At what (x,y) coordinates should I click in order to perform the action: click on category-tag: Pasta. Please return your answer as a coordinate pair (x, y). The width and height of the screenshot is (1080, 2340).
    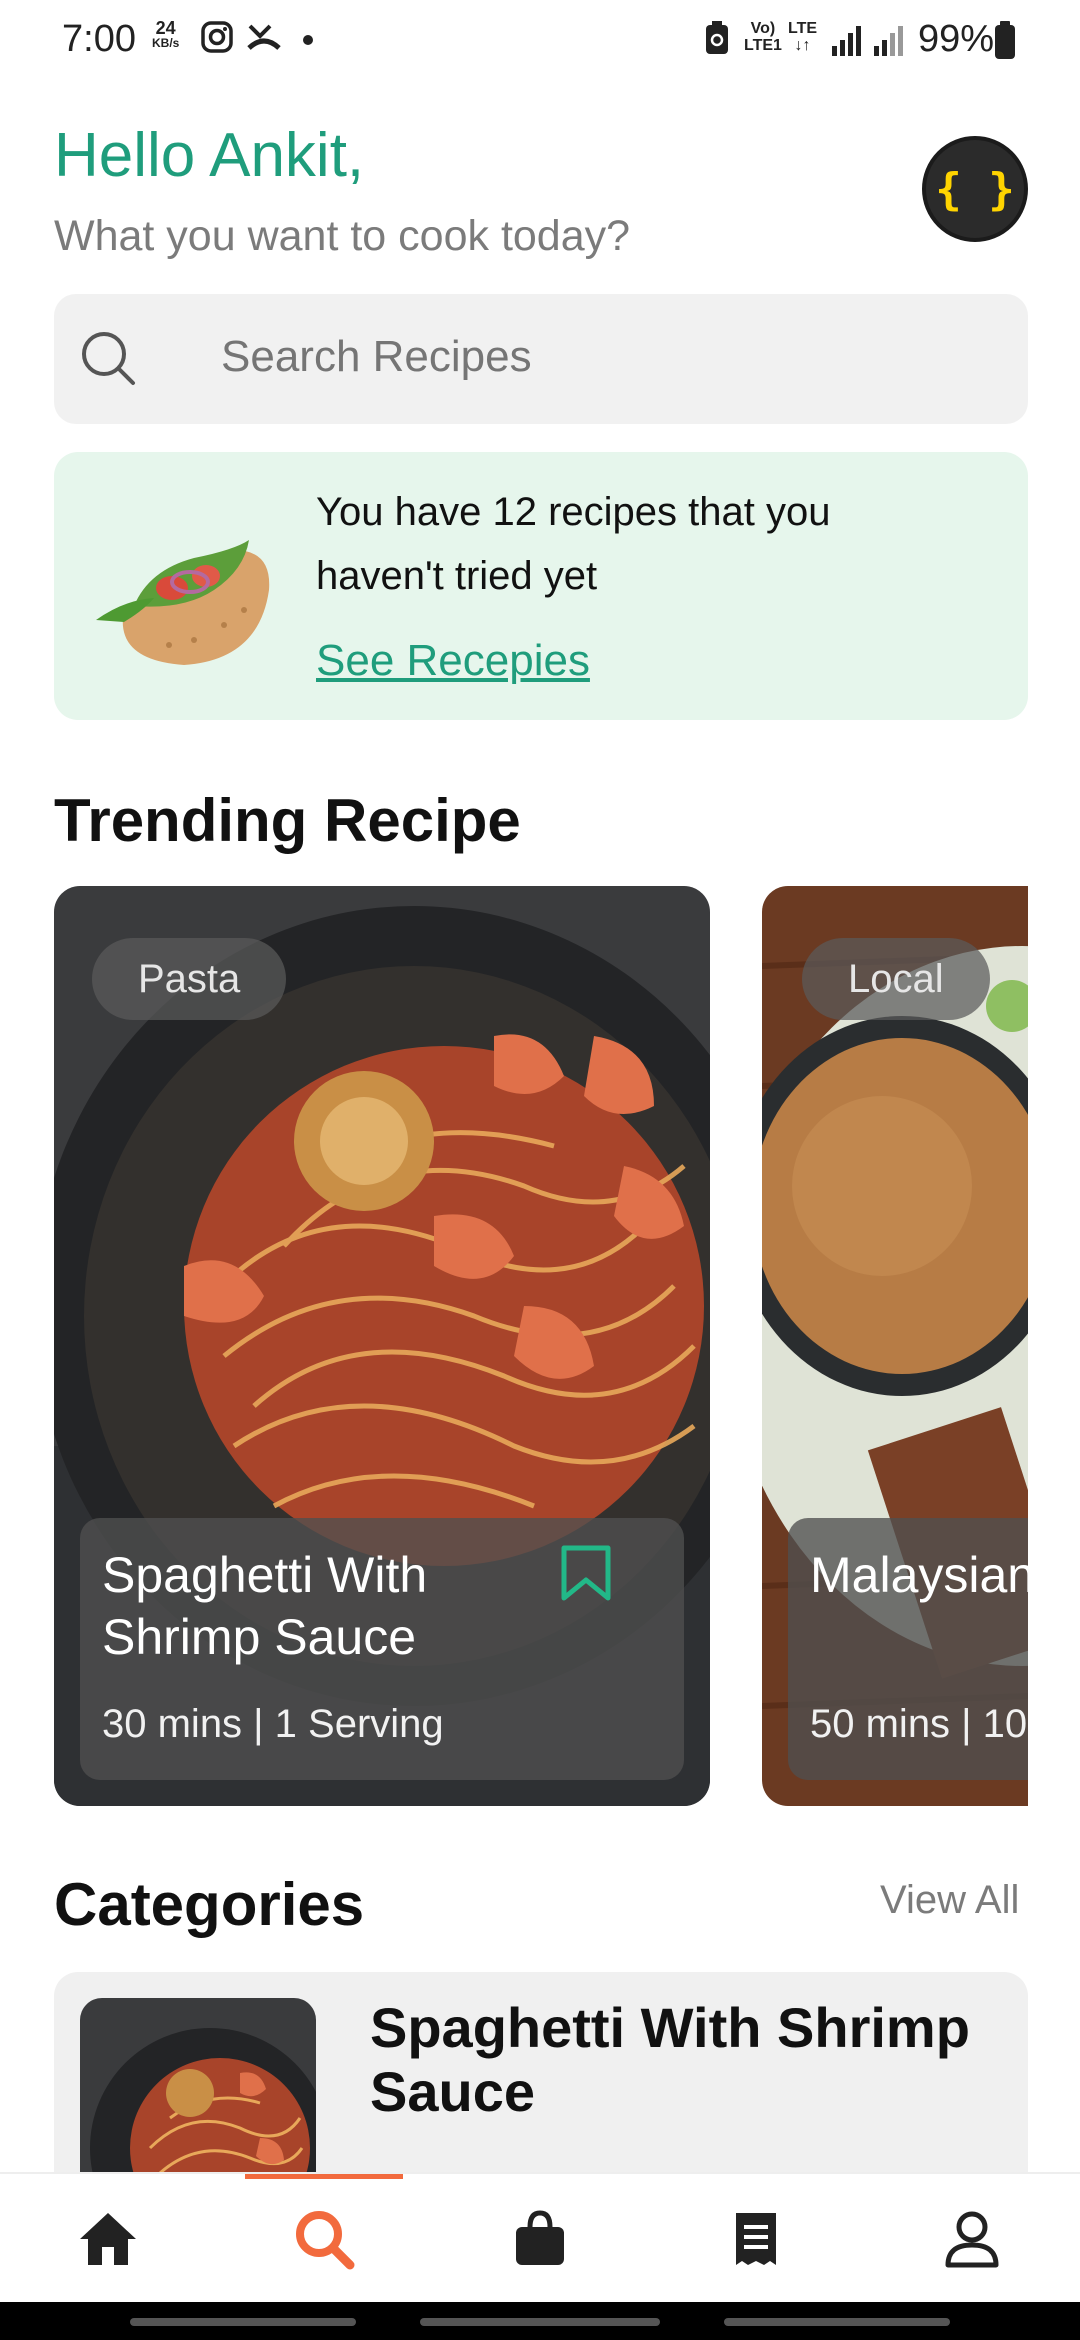
    Looking at the image, I should click on (189, 979).